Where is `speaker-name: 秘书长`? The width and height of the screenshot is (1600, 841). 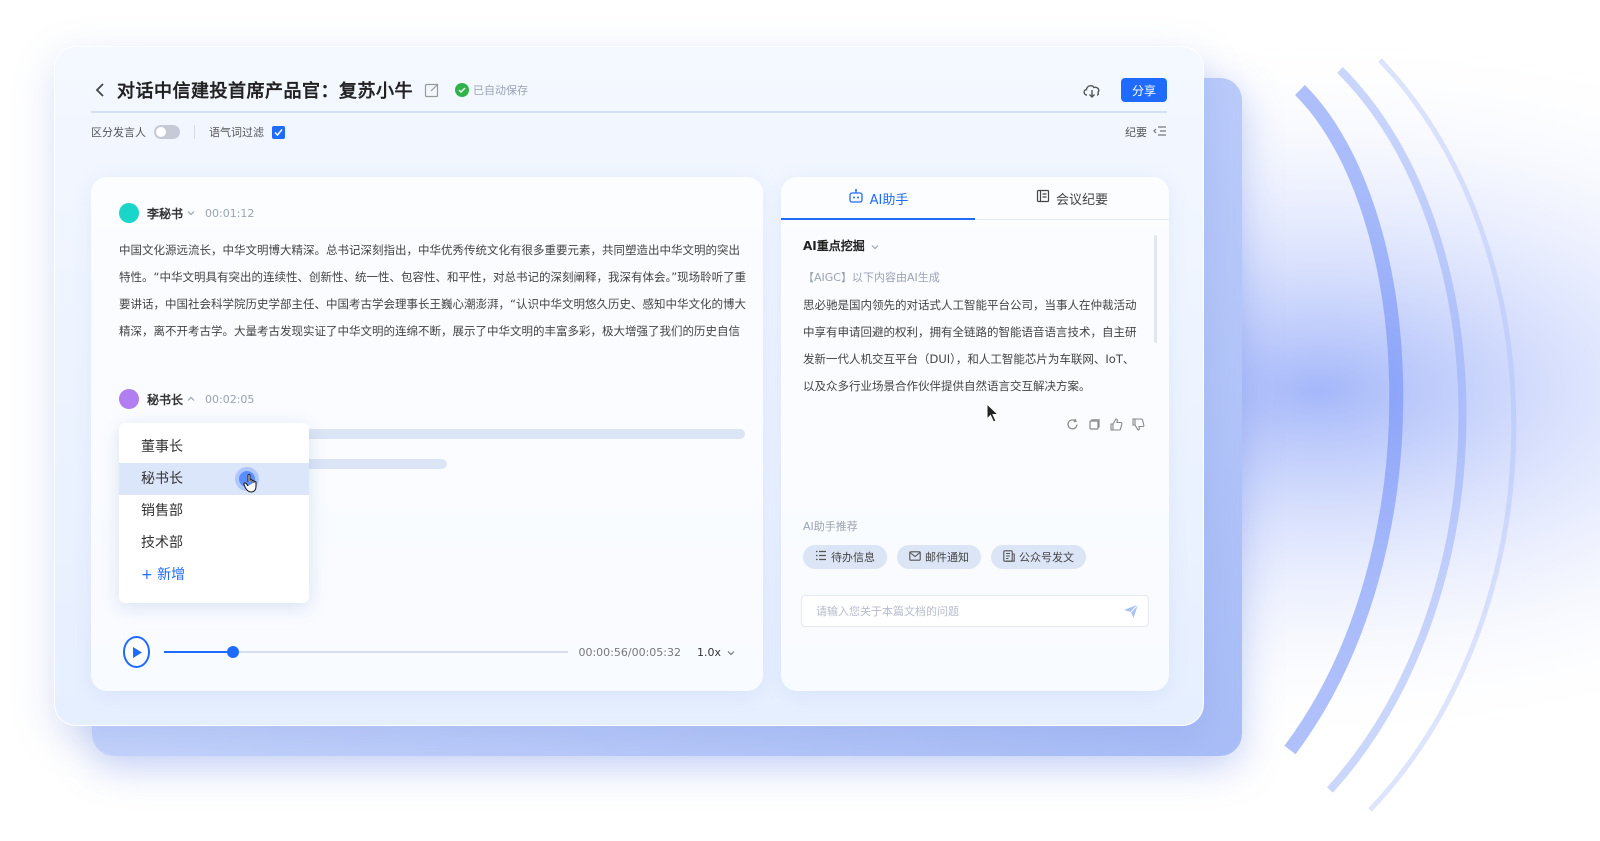
speaker-name: 秘书长 is located at coordinates (165, 399).